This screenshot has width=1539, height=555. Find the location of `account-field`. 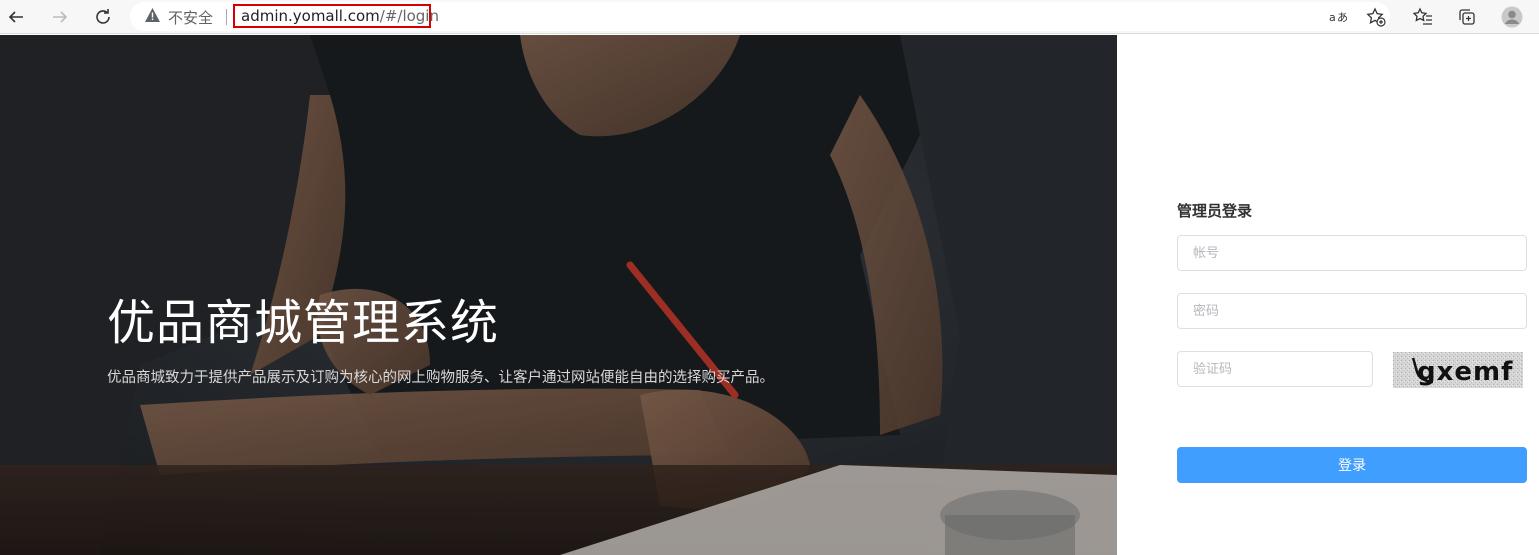

account-field is located at coordinates (1352, 253).